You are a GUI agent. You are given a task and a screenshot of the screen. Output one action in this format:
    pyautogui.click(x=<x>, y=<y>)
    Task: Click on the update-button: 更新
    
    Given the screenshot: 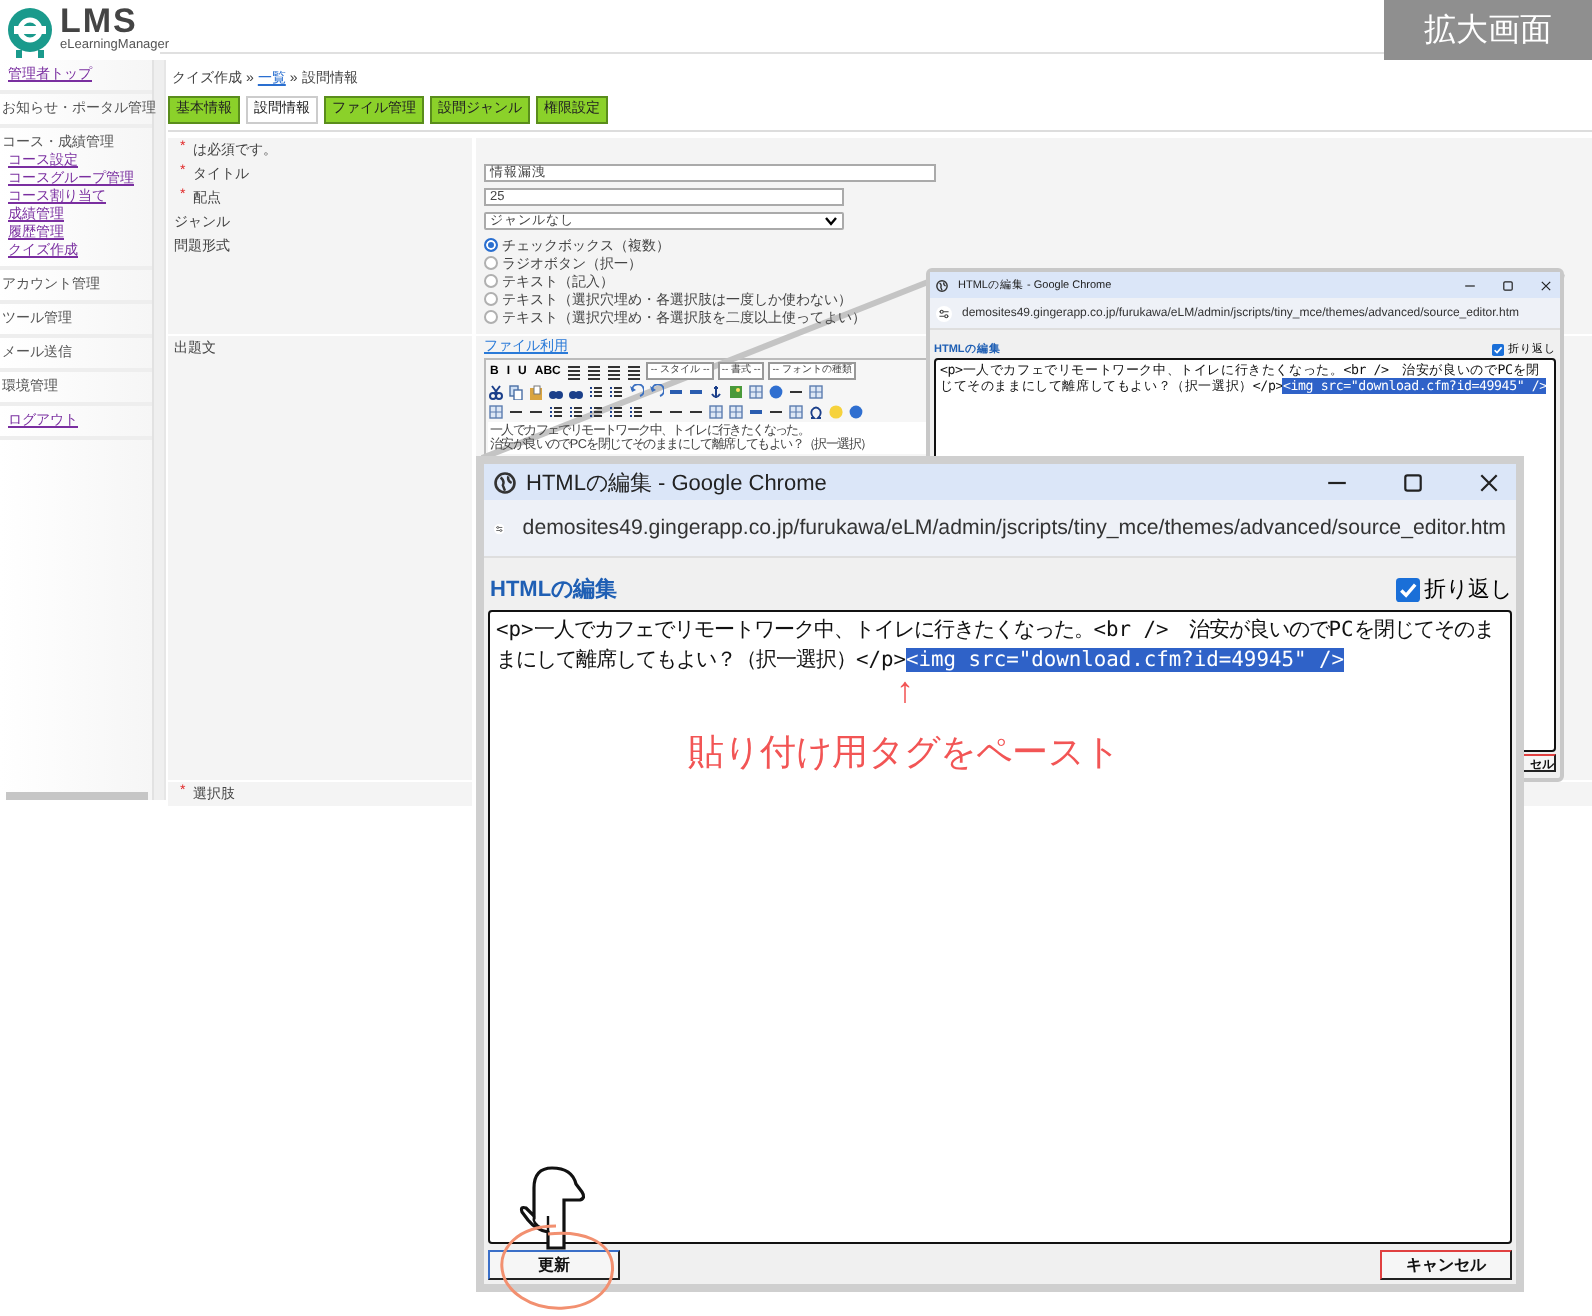 What is the action you would take?
    pyautogui.click(x=554, y=1265)
    